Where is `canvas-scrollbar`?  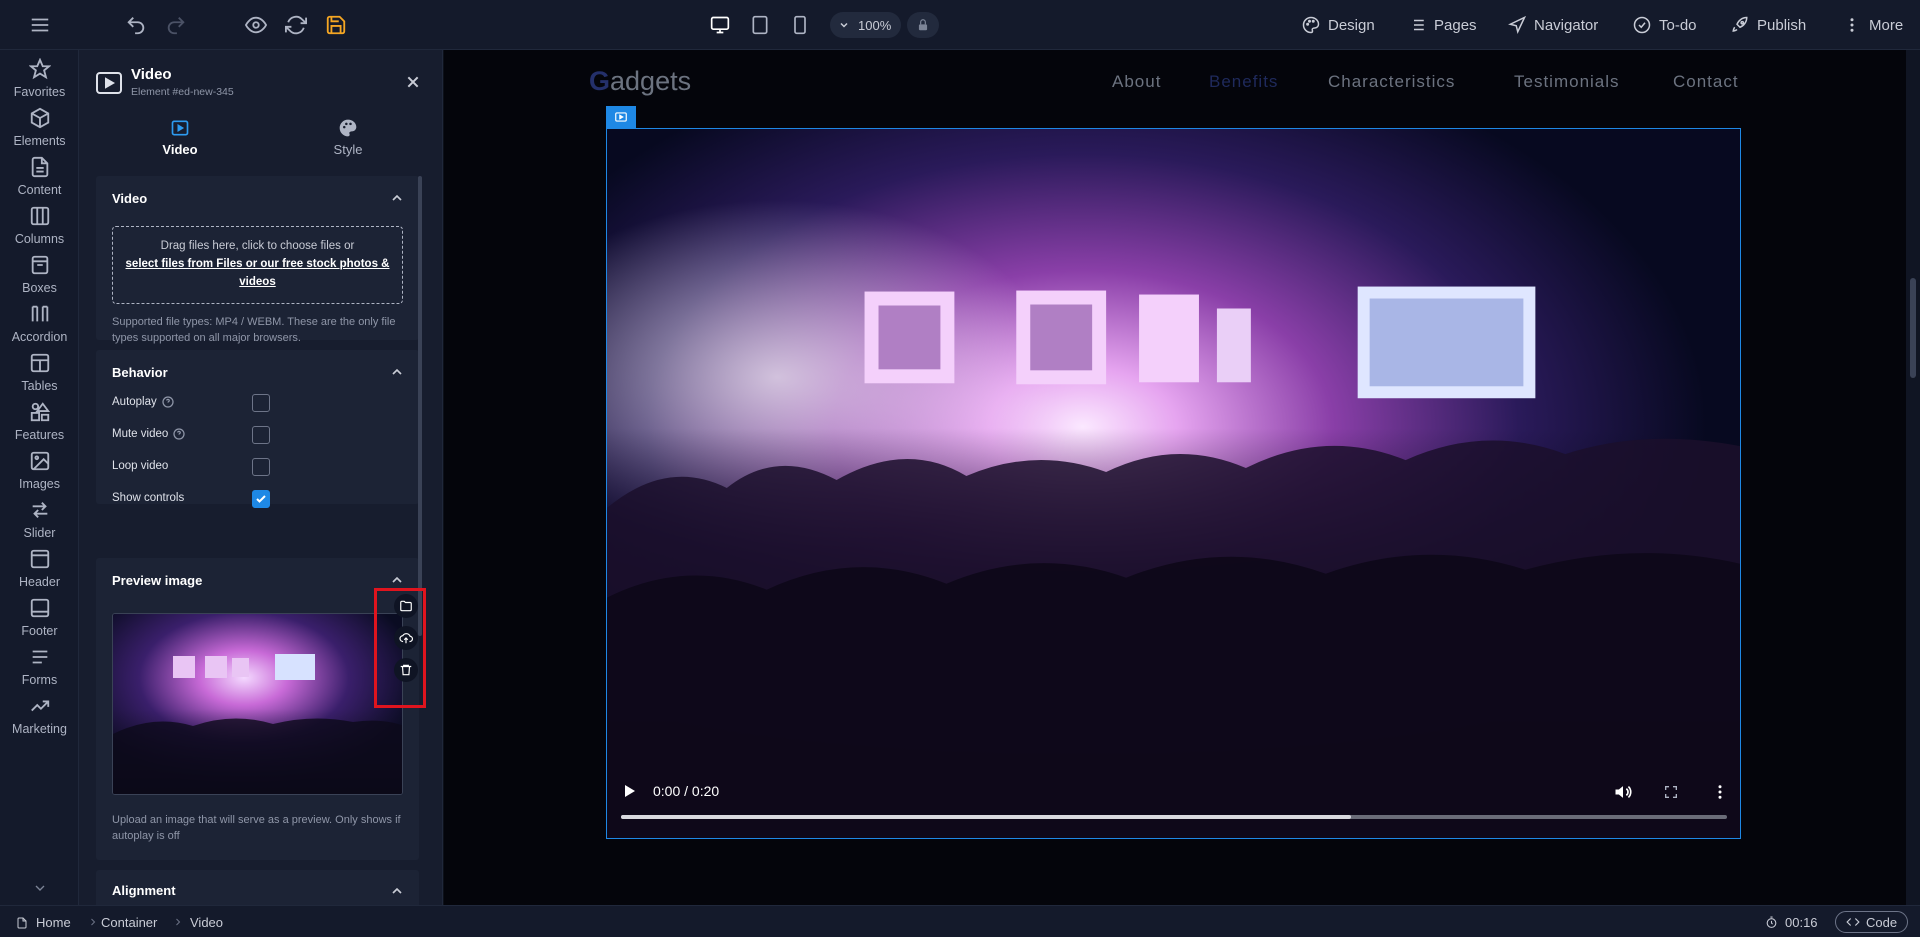 canvas-scrollbar is located at coordinates (1913, 477).